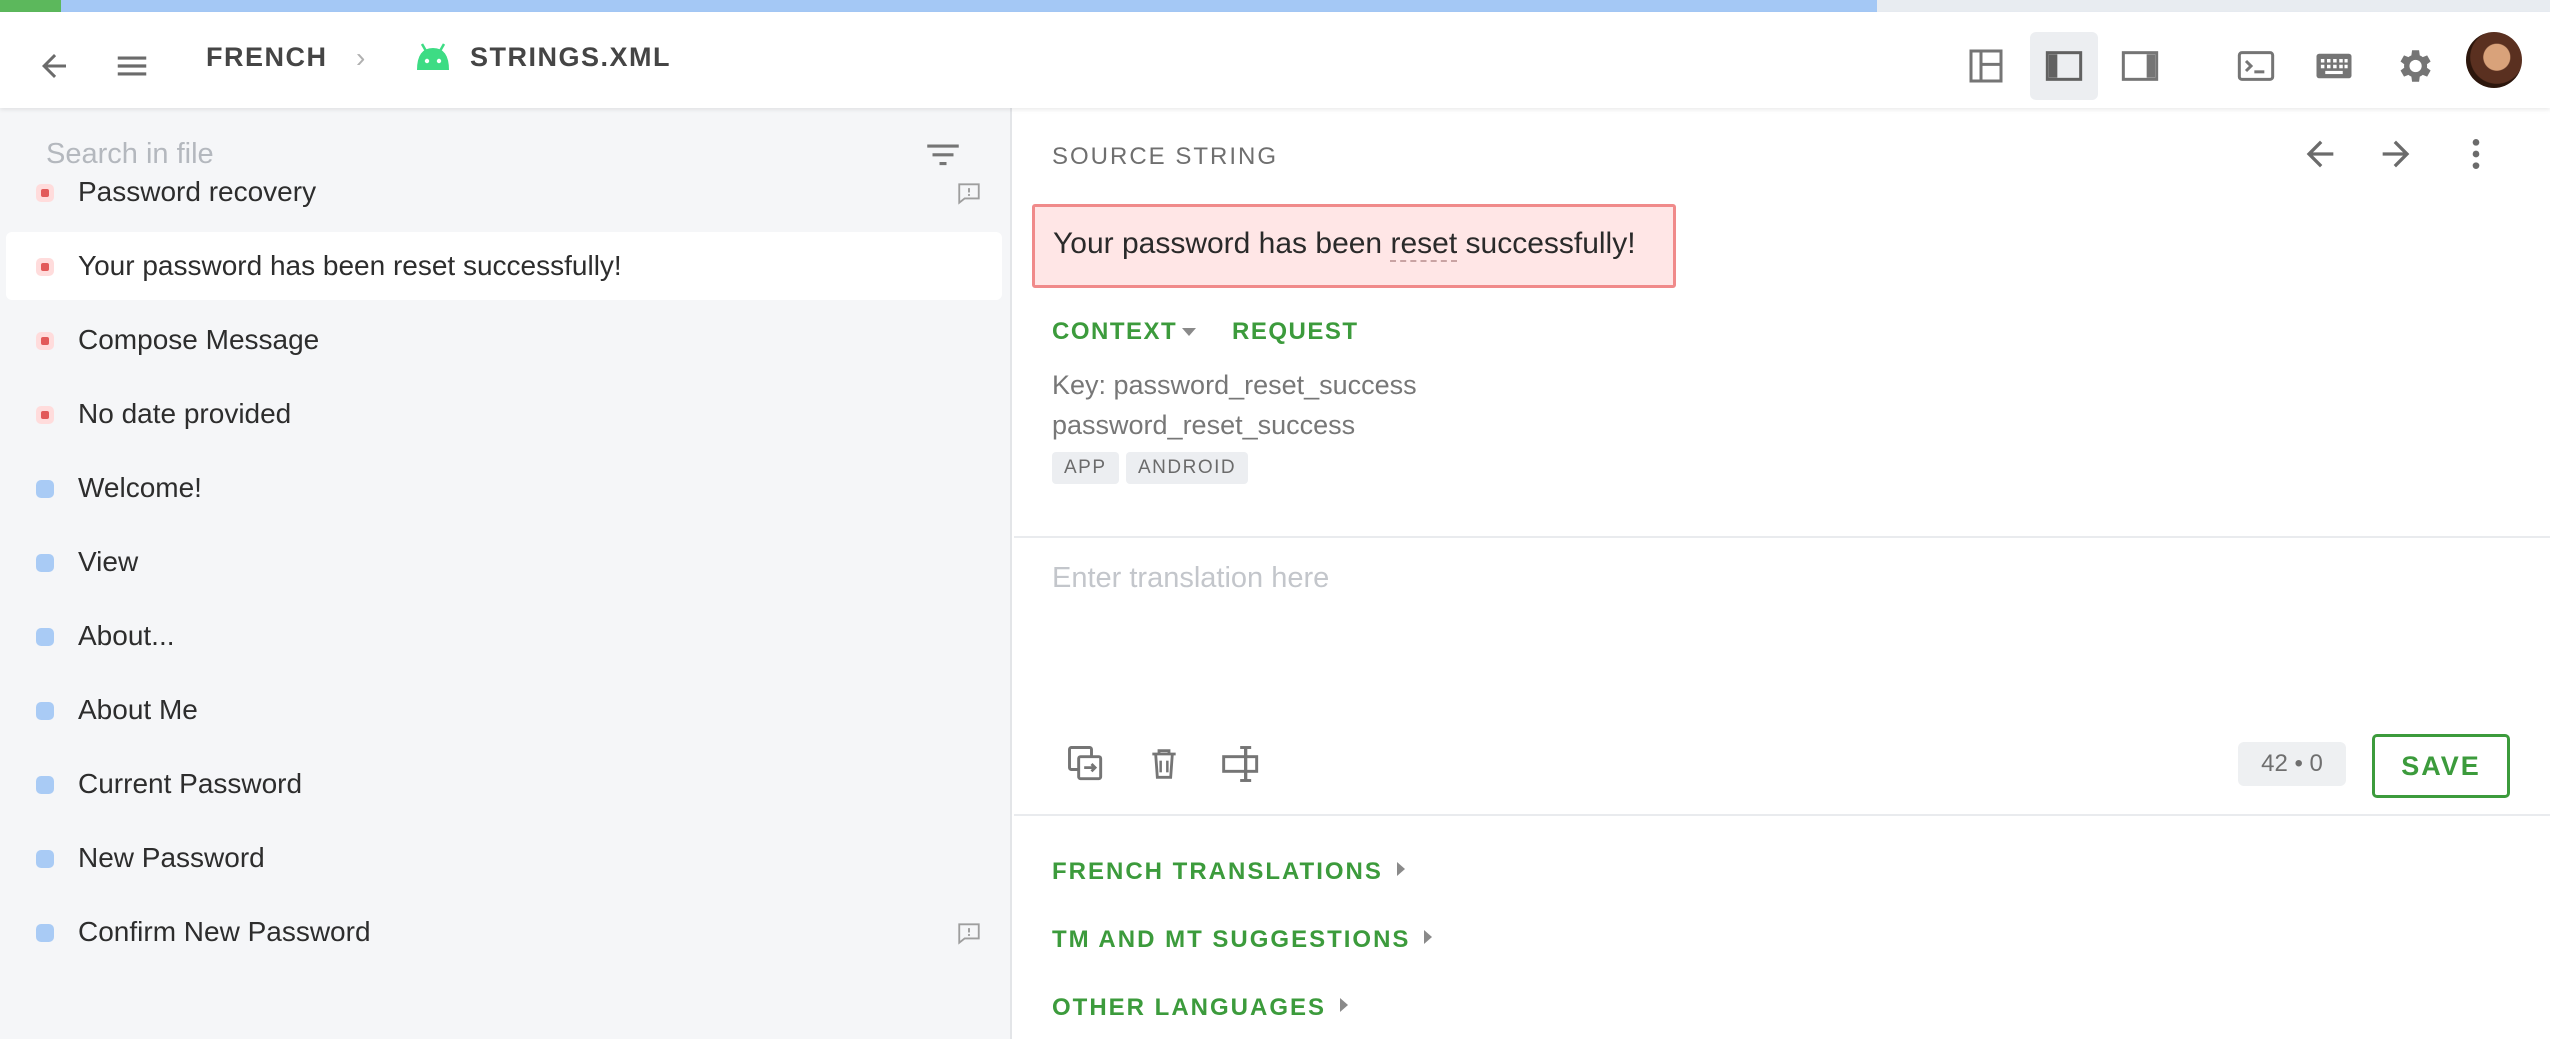 Image resolution: width=2550 pixels, height=1039 pixels. I want to click on string-list-item: No date provided, so click(504, 414).